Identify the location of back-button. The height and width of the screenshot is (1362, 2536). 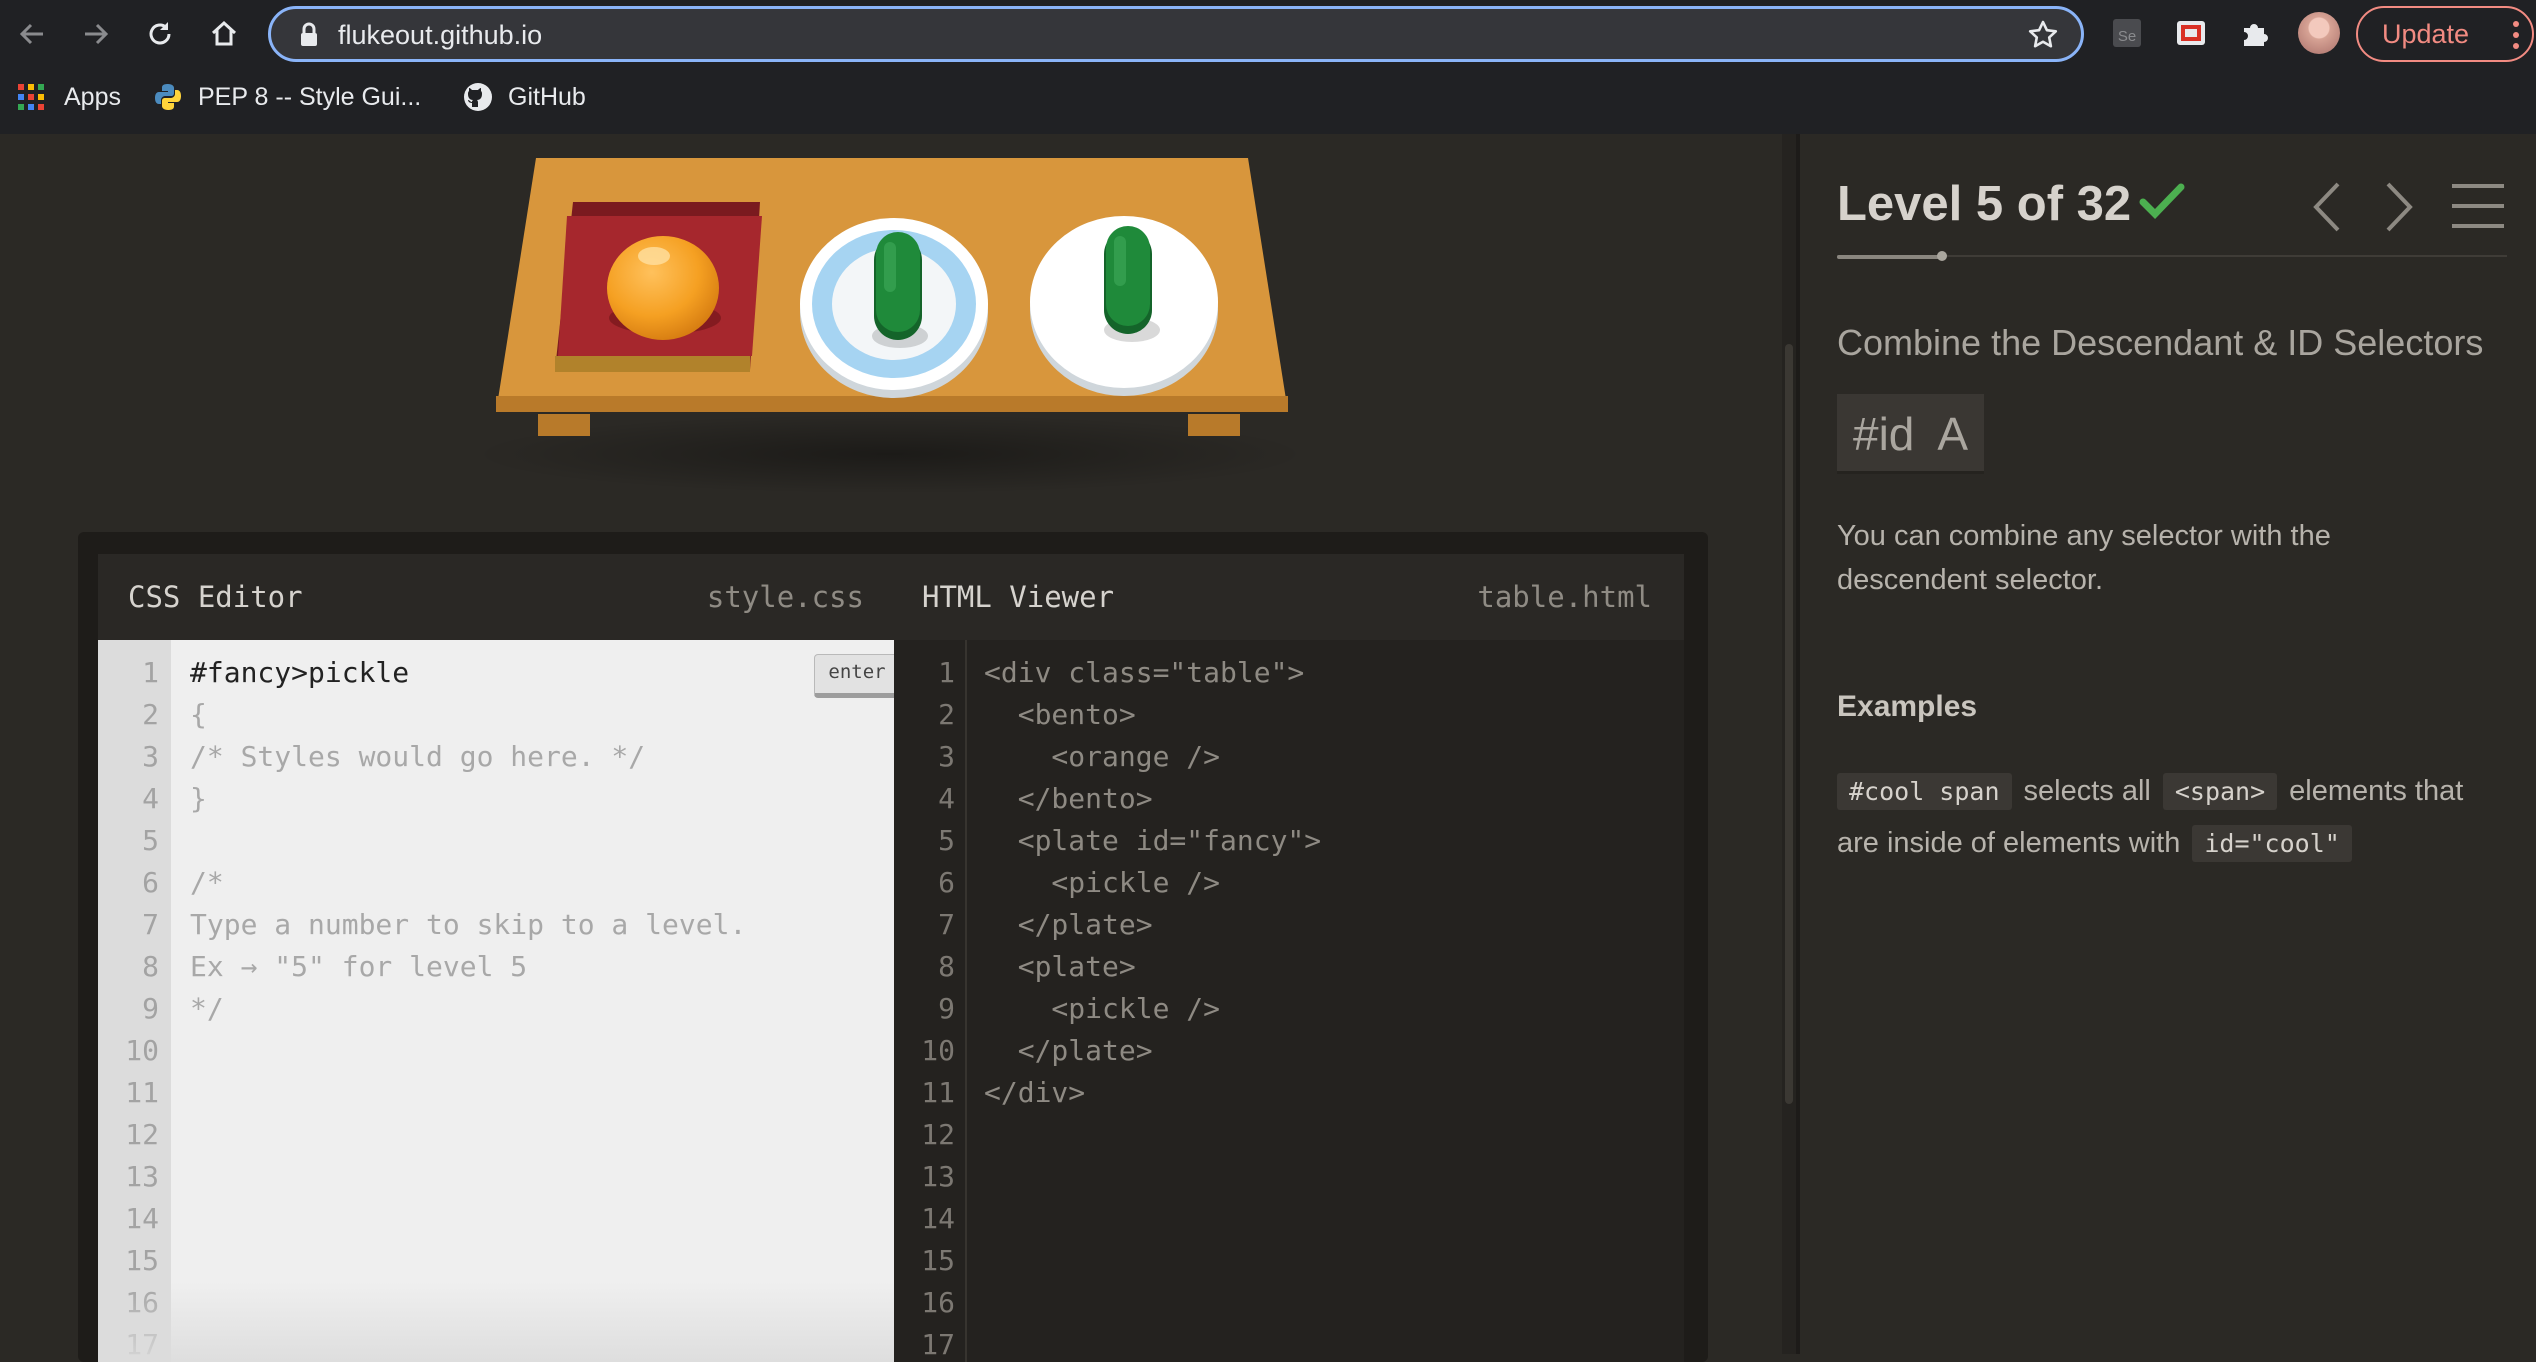
(32, 34).